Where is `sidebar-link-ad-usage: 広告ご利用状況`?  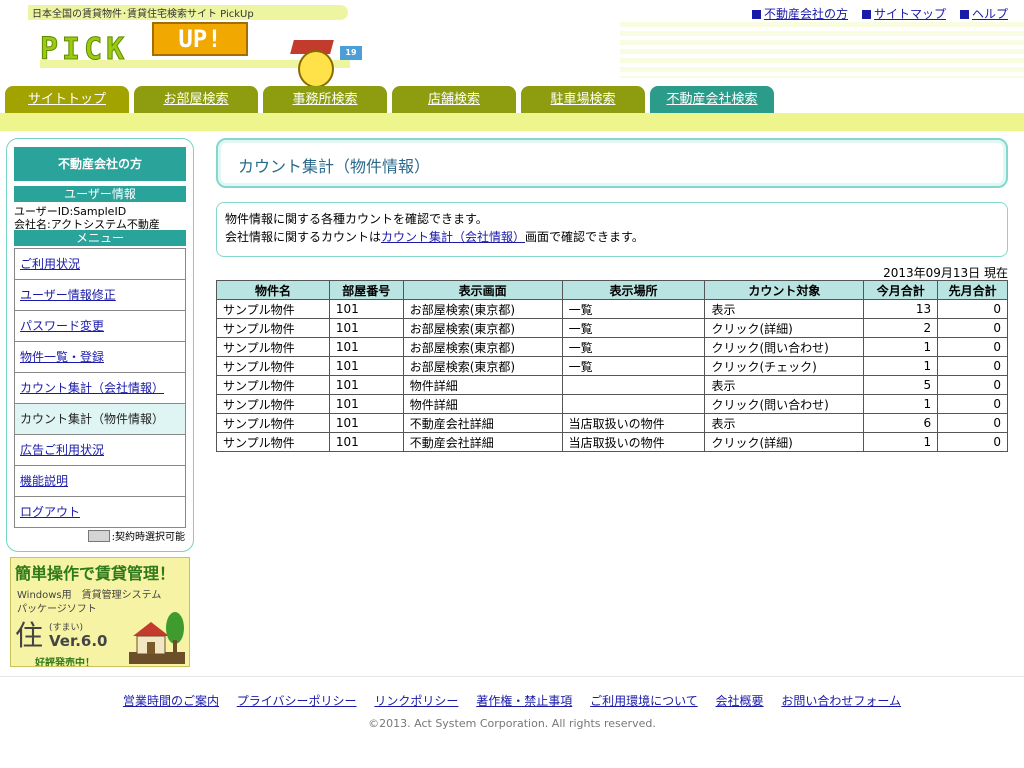
sidebar-link-ad-usage: 広告ご利用状況 is located at coordinates (62, 450).